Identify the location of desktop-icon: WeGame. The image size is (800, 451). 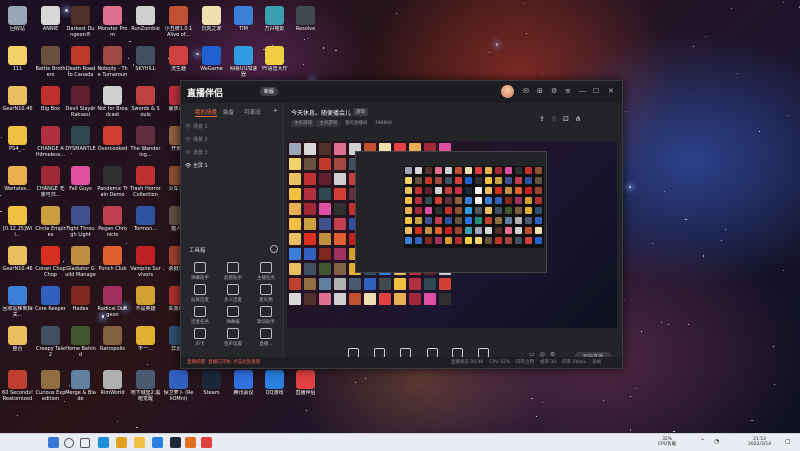
(211, 64).